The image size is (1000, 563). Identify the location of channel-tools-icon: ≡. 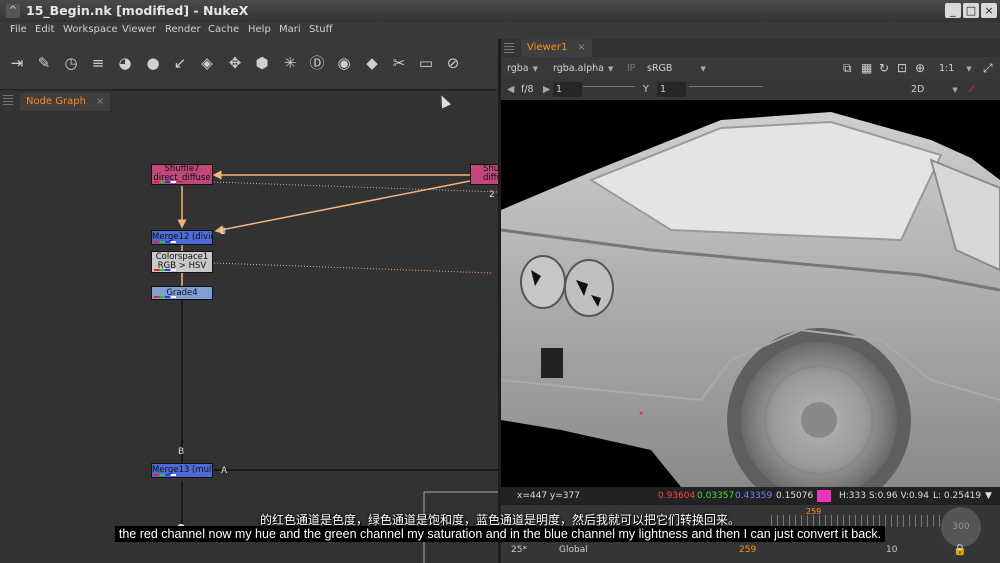
(98, 63).